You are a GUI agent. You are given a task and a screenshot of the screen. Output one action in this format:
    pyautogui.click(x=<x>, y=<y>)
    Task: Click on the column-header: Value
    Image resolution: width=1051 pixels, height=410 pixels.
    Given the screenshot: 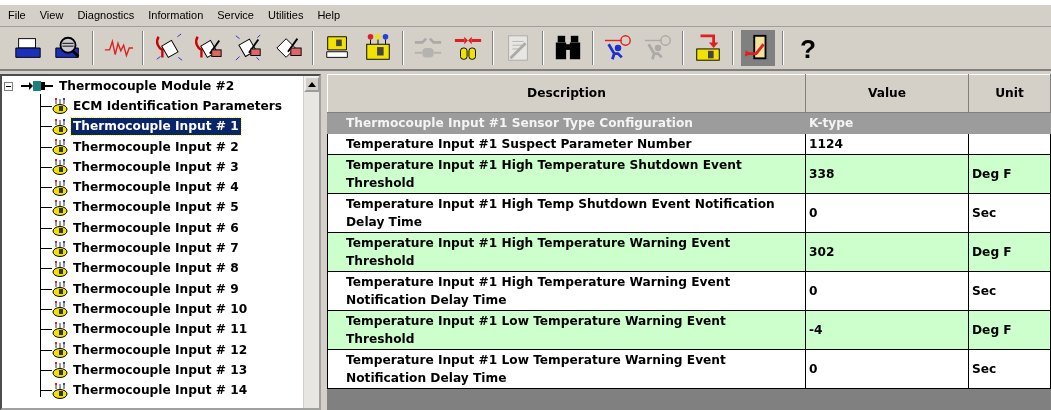 What is the action you would take?
    pyautogui.click(x=887, y=93)
    